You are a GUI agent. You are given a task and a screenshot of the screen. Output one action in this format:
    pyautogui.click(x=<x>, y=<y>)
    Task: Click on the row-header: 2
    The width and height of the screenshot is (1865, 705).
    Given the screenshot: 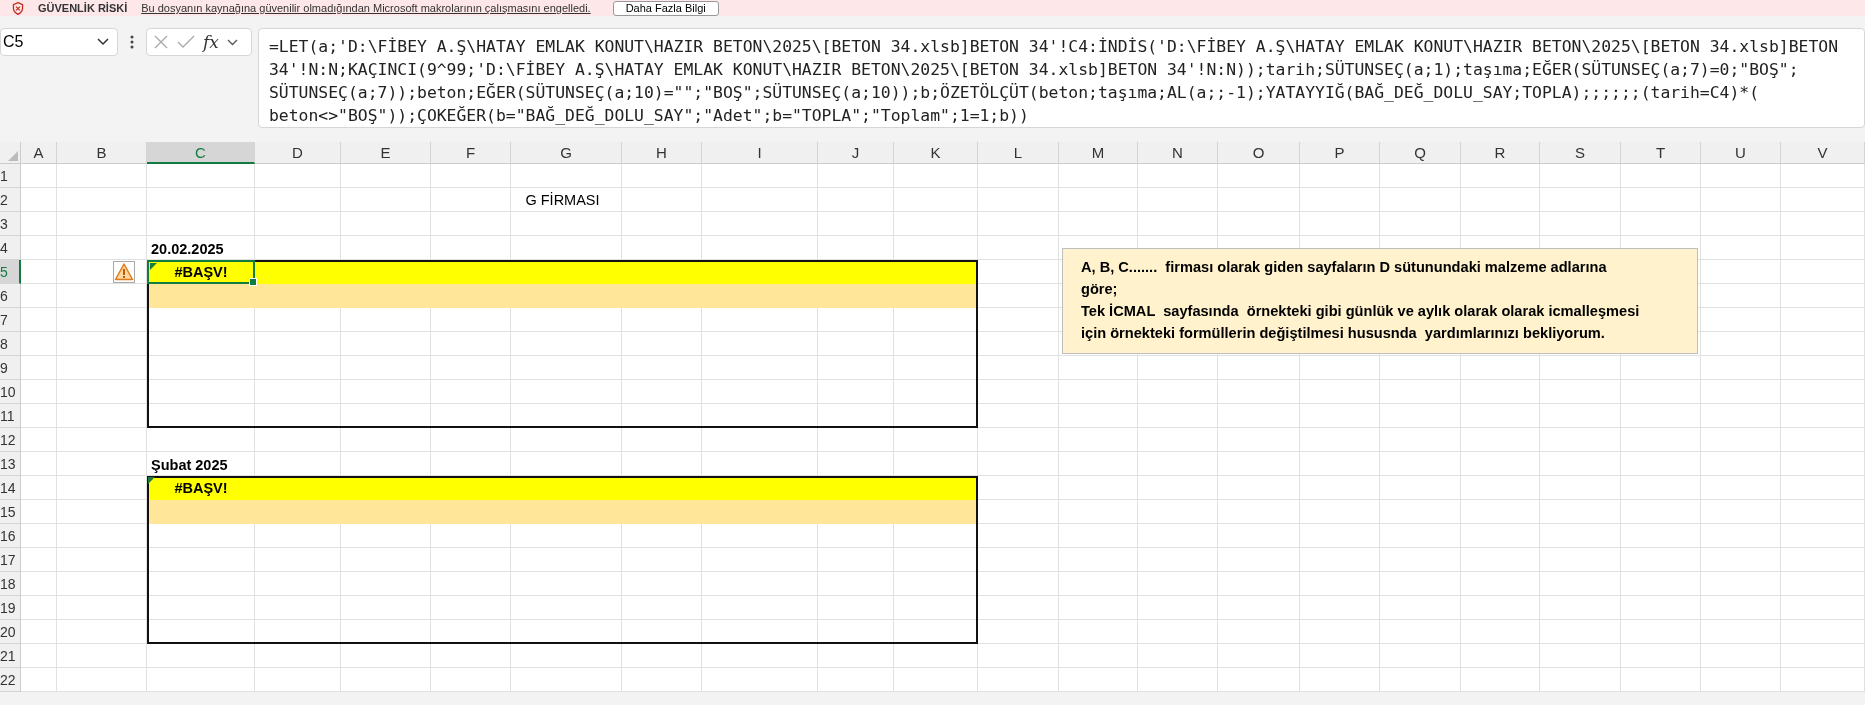 What is the action you would take?
    pyautogui.click(x=10, y=200)
    